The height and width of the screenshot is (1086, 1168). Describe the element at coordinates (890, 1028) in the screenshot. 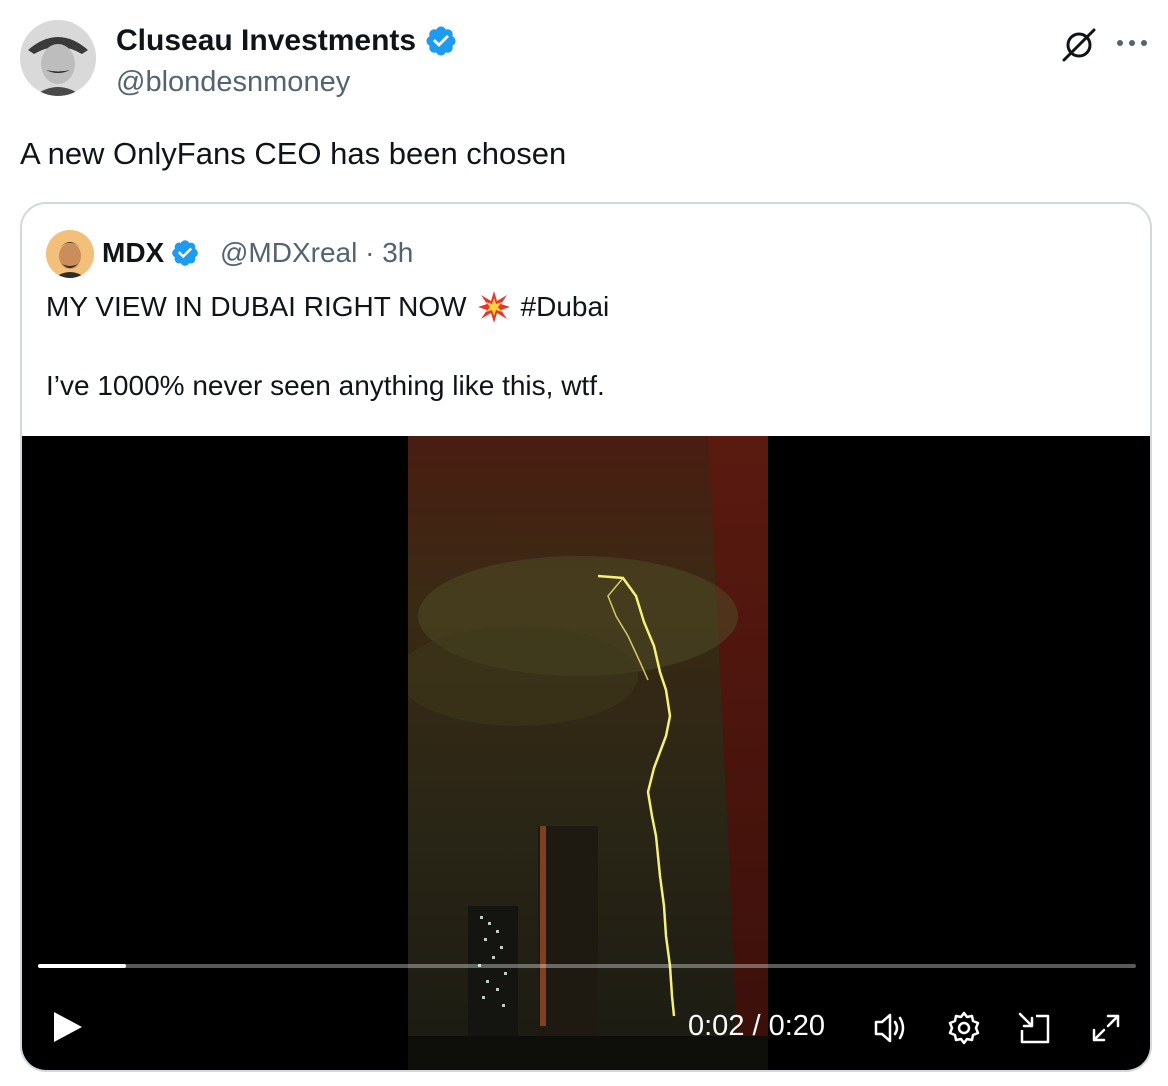

I see `volume-icon` at that location.